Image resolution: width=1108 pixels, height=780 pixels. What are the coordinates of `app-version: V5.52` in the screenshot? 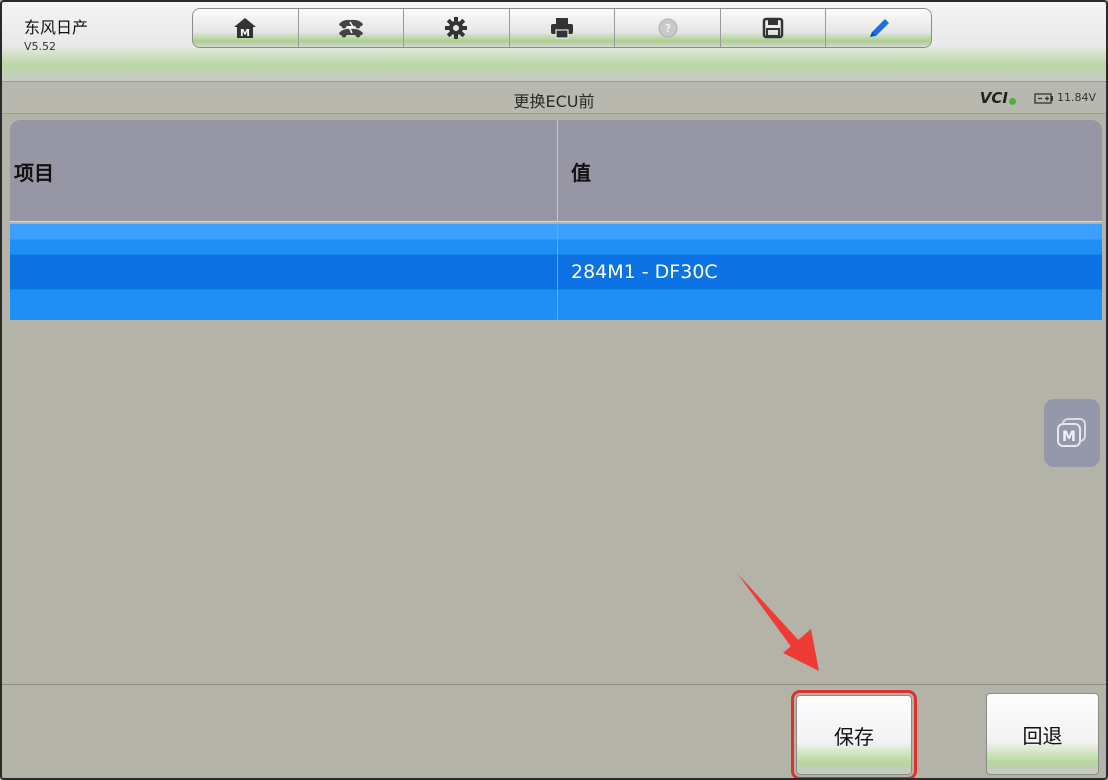 It's located at (40, 46).